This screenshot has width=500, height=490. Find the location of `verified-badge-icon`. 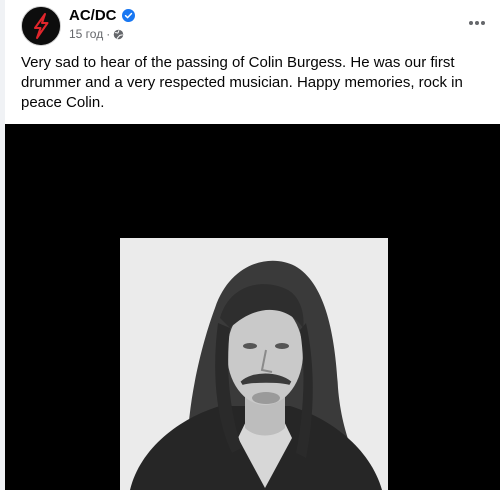

verified-badge-icon is located at coordinates (128, 15).